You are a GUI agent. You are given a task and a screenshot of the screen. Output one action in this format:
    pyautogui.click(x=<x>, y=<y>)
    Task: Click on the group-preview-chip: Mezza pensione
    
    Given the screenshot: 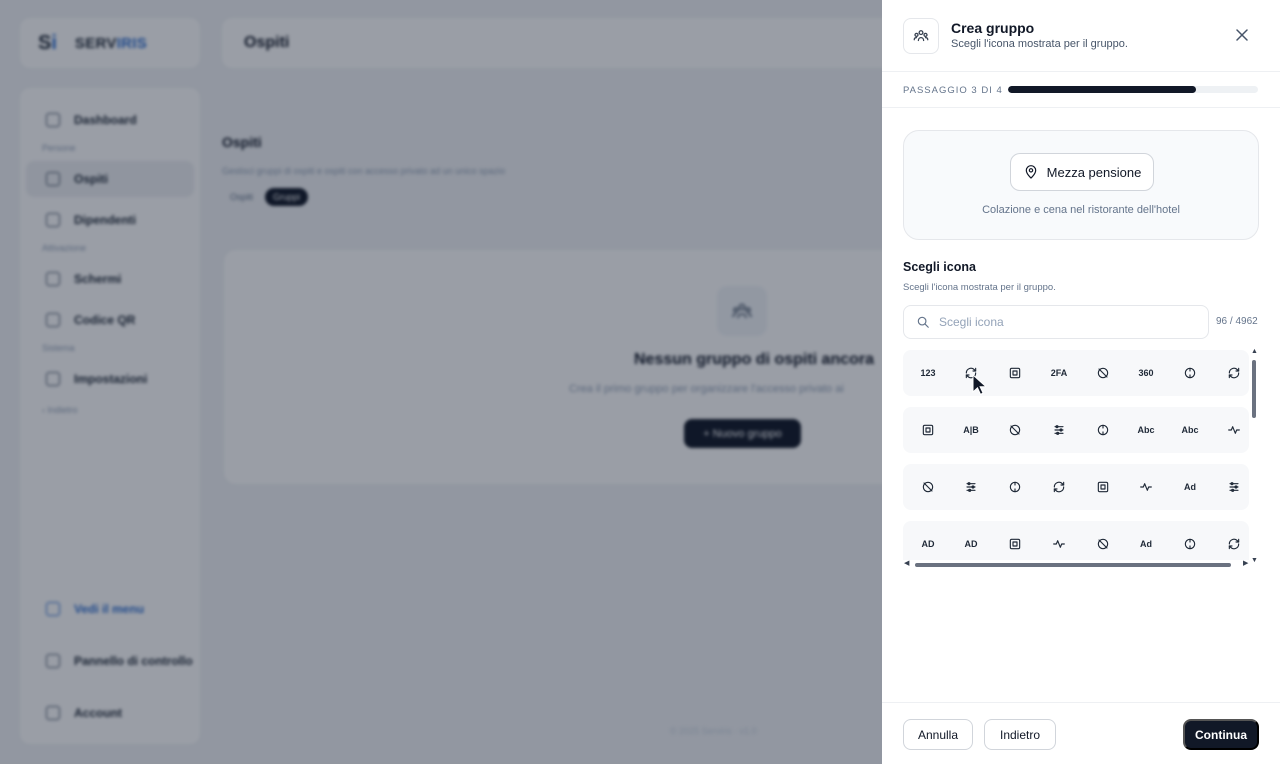 What is the action you would take?
    pyautogui.click(x=1082, y=172)
    